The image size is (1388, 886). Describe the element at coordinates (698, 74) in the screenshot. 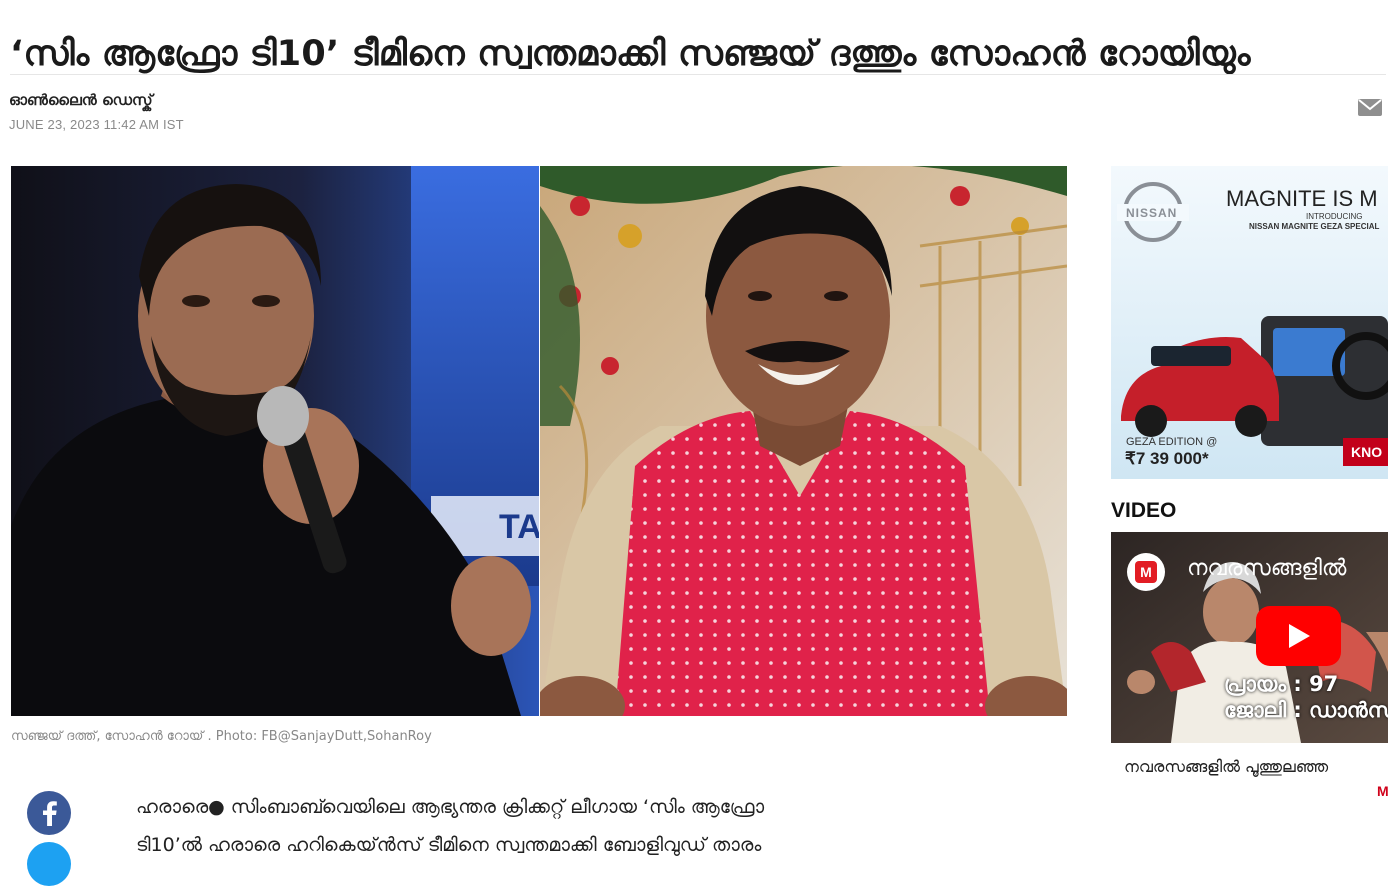

I see `headline-divider` at that location.